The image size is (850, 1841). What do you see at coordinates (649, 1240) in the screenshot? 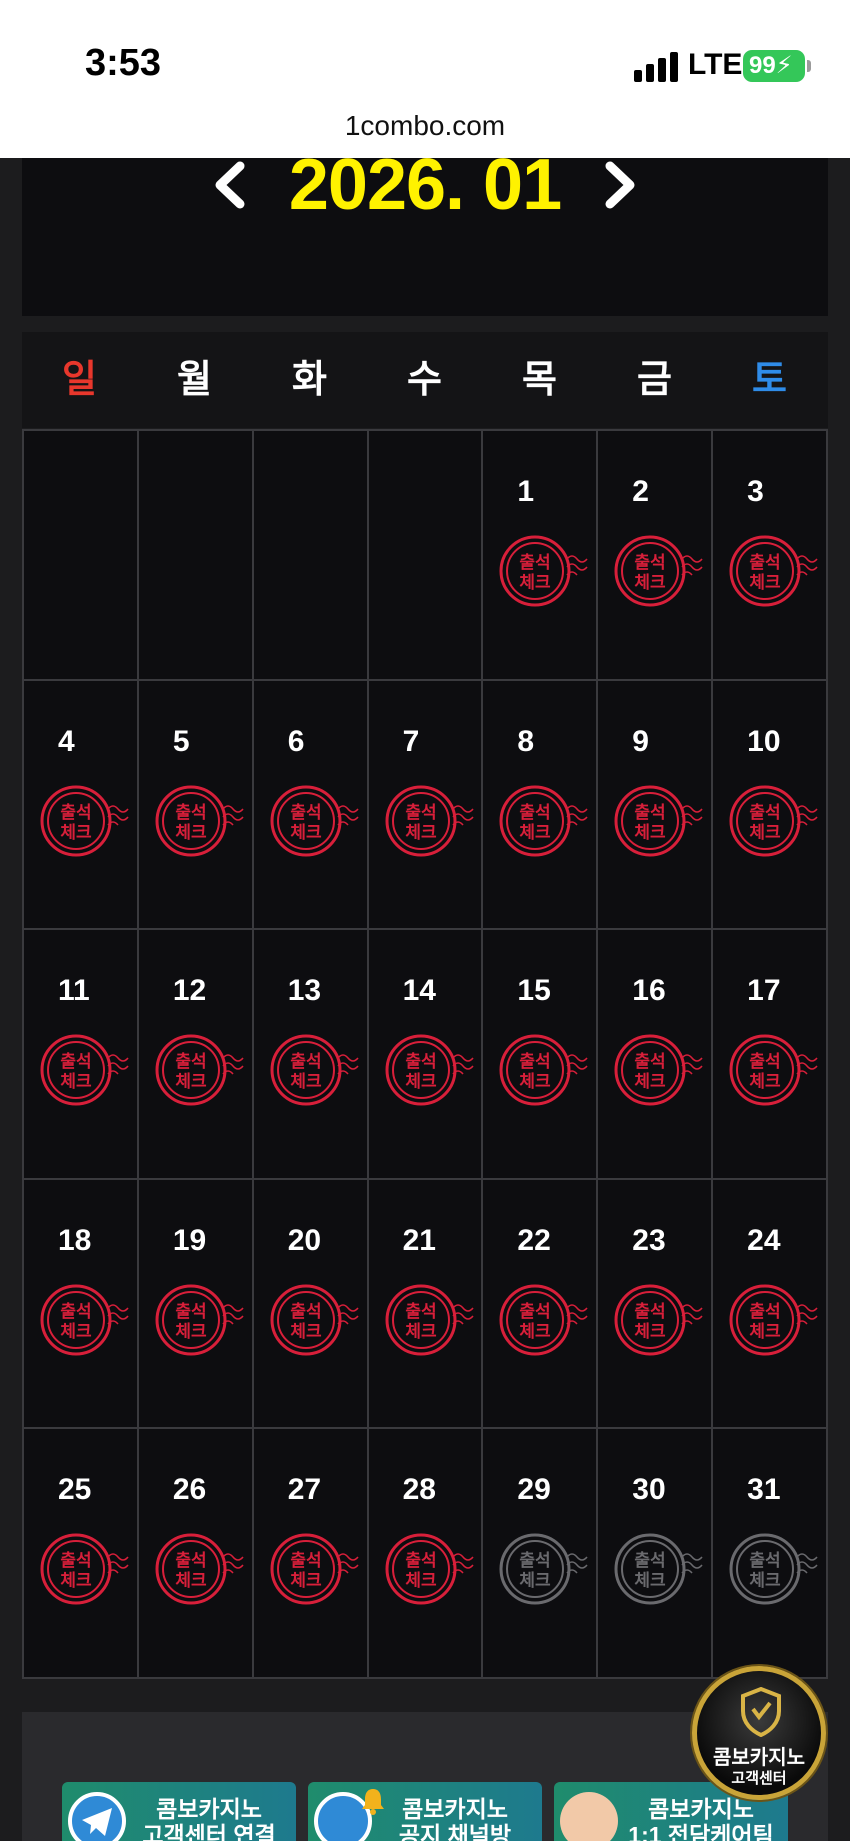
I see `day-number: 23` at bounding box center [649, 1240].